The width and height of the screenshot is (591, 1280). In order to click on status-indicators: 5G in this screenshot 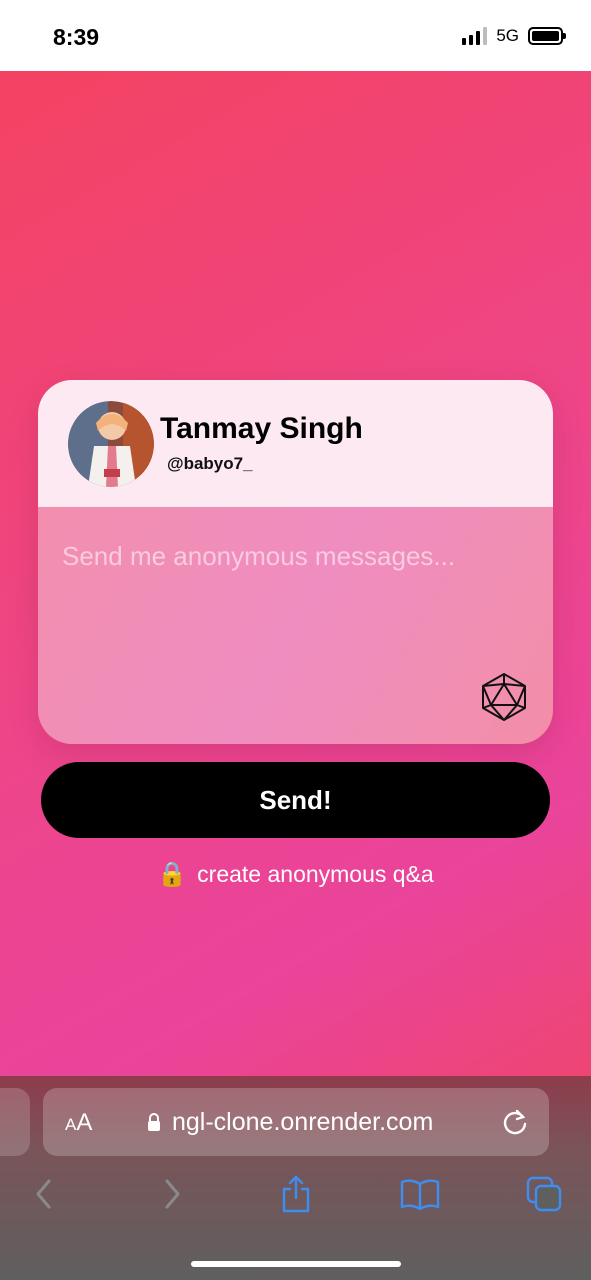, I will do `click(514, 36)`.